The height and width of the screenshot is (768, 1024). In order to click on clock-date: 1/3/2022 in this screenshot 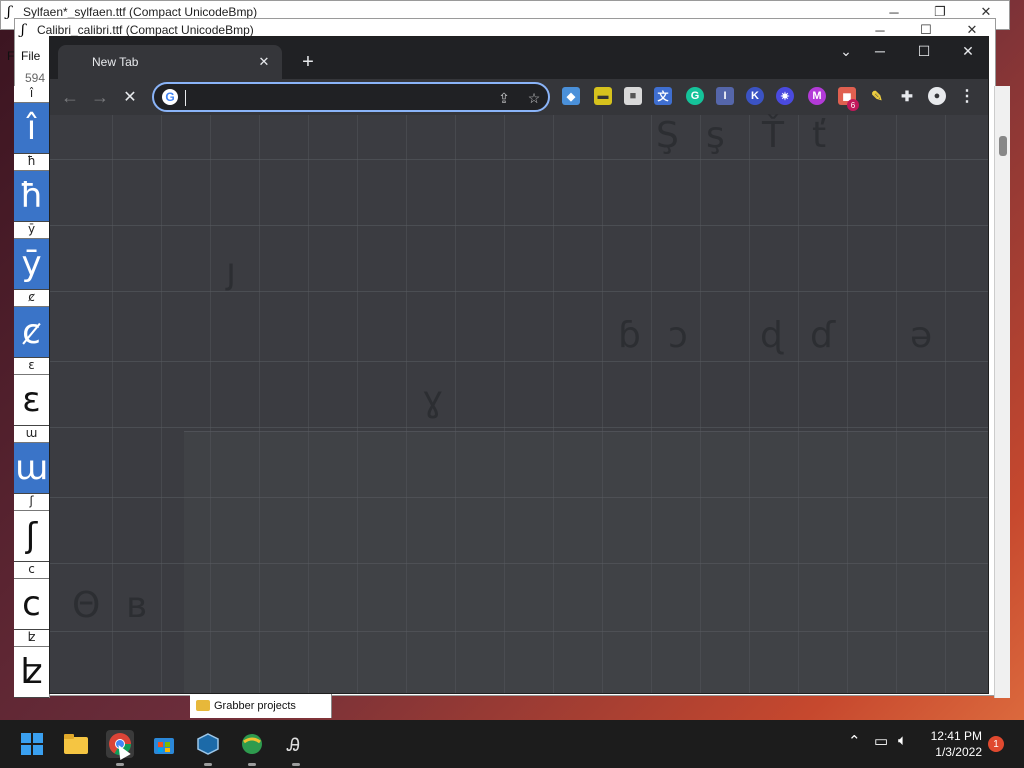, I will do `click(958, 752)`.